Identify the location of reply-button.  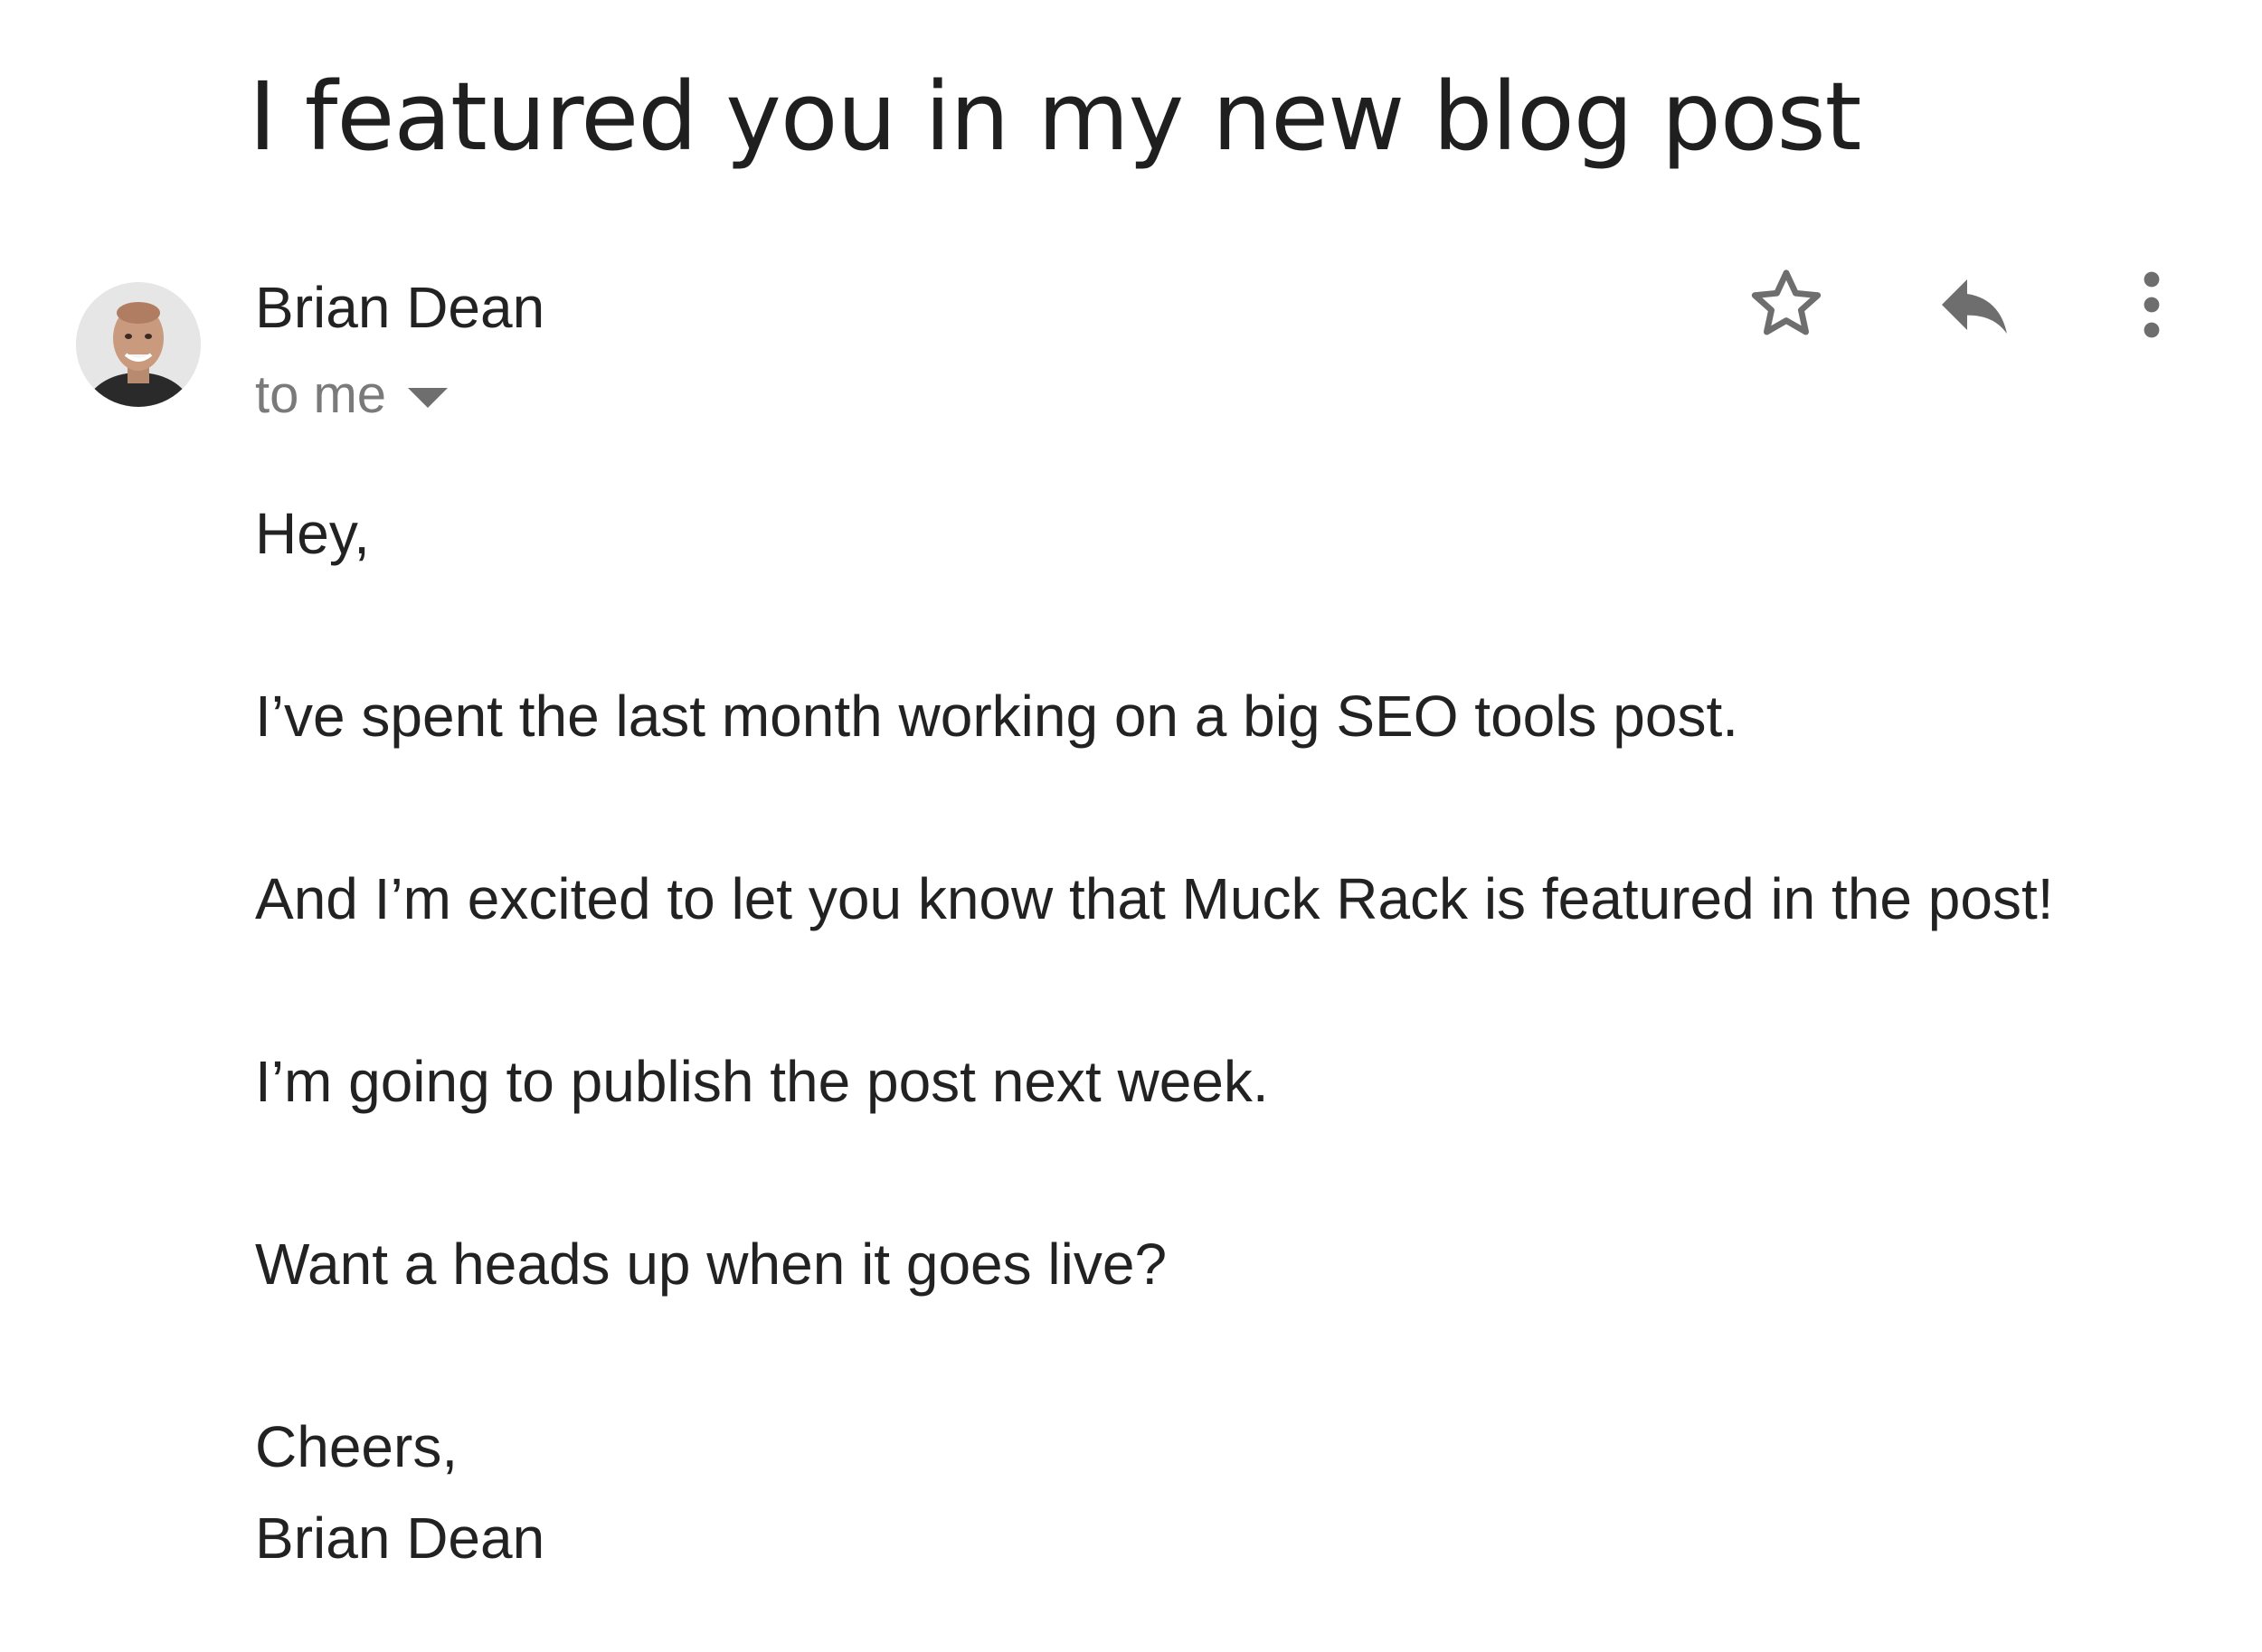
(1974, 304).